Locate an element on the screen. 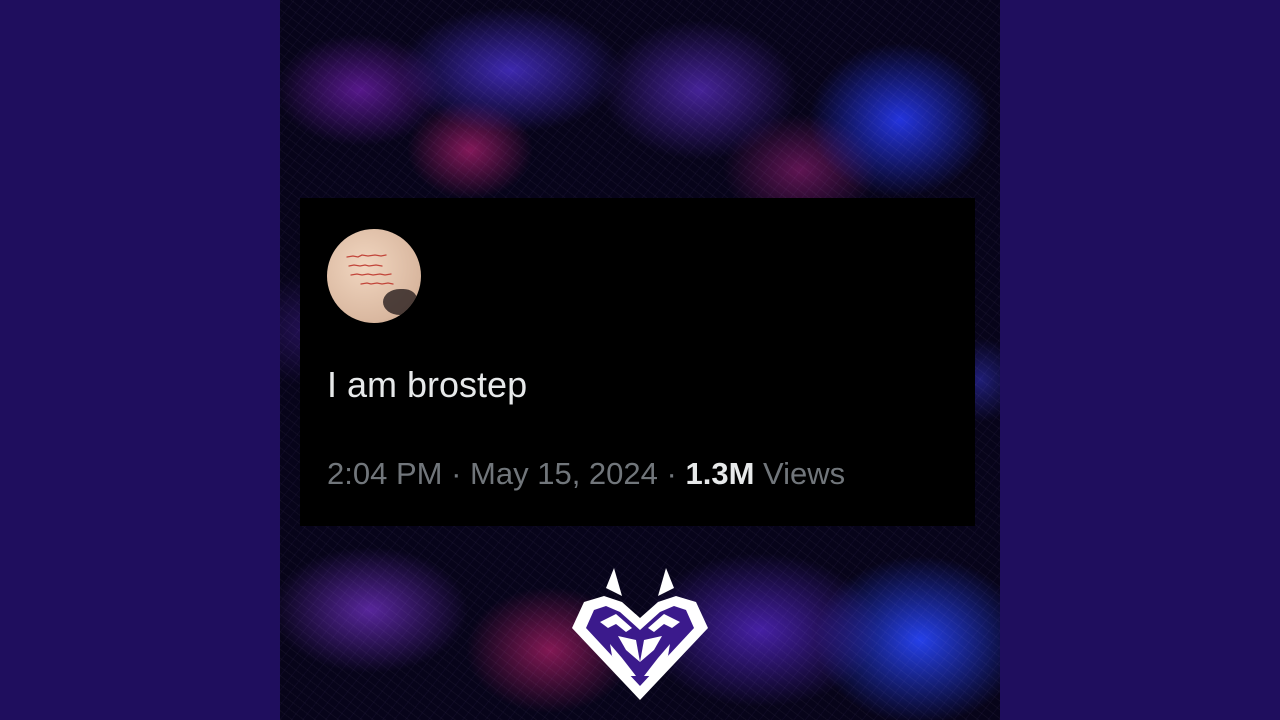  views-label: Views is located at coordinates (804, 473).